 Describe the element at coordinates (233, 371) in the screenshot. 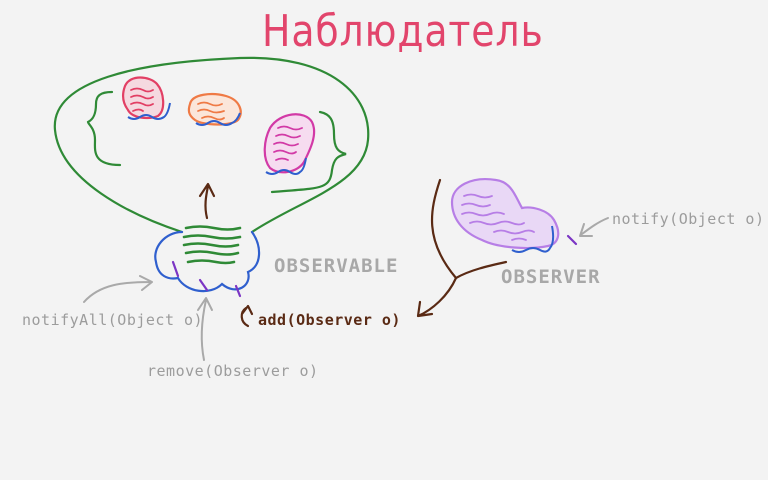

I see `remove-method-label: remove(Observer o)` at that location.